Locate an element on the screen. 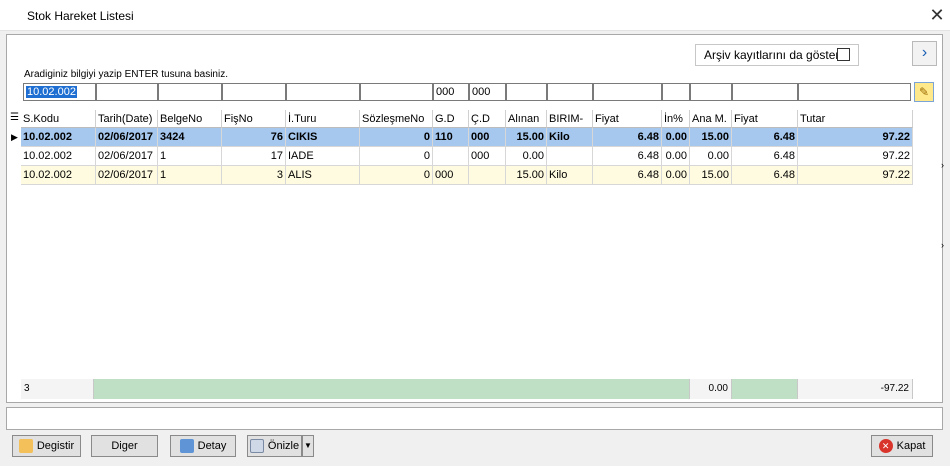  footer-count: 3 is located at coordinates (57, 389).